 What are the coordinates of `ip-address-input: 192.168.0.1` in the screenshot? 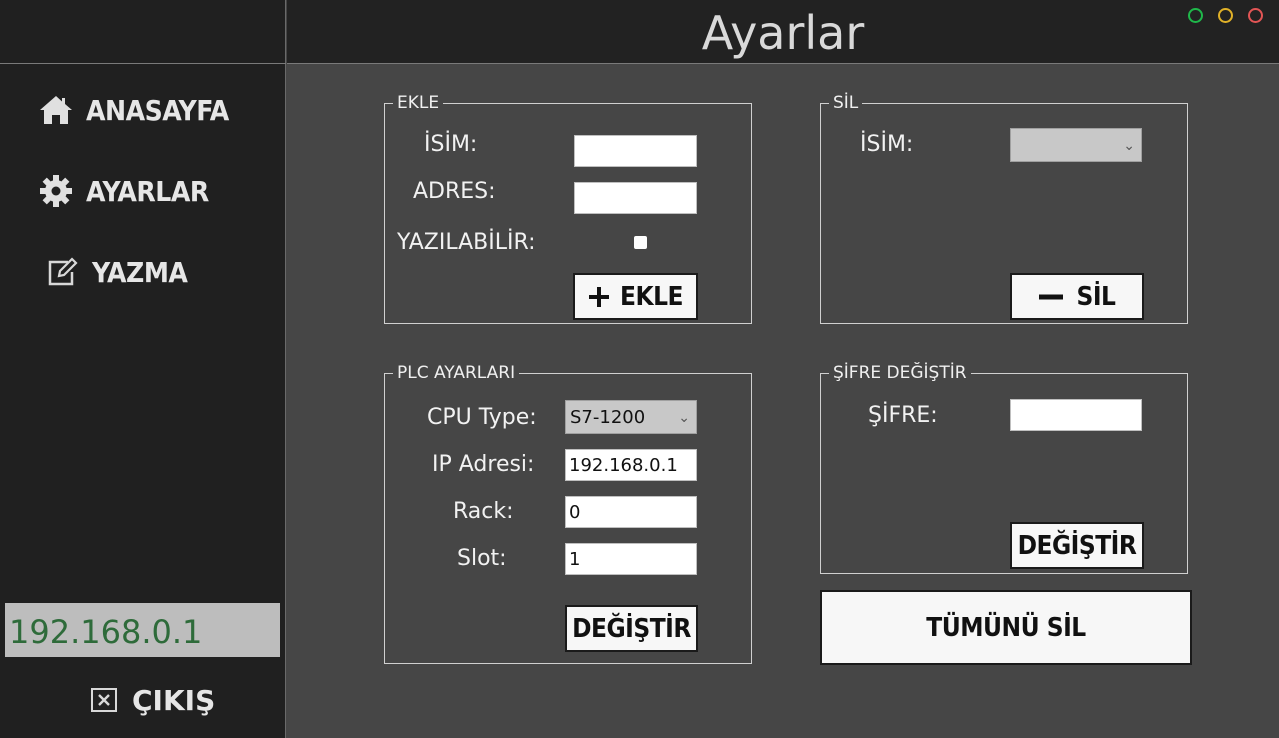 It's located at (631, 465).